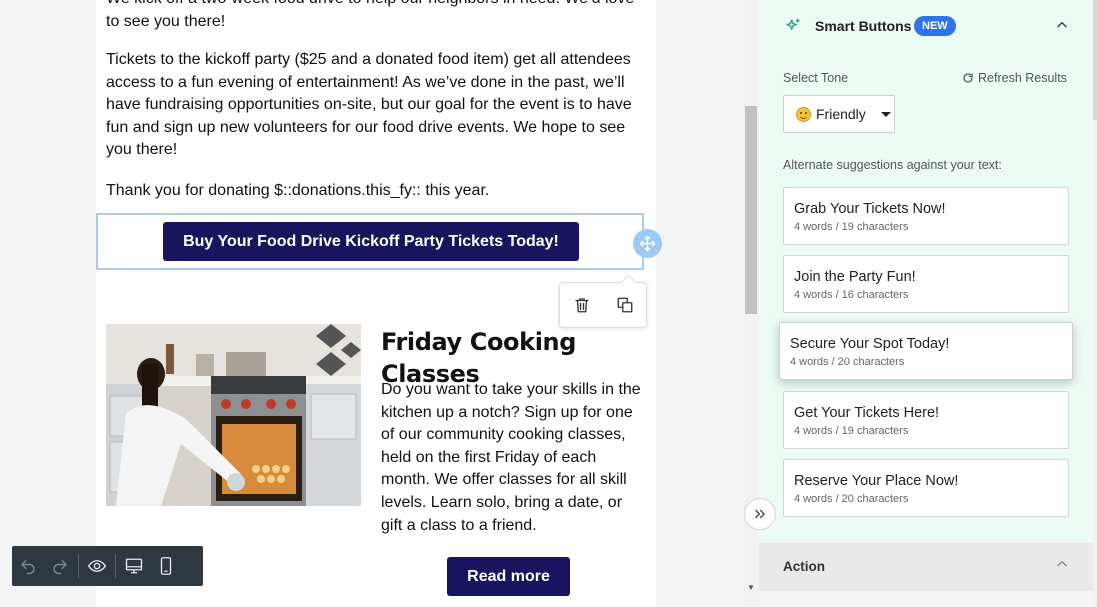 The image size is (1097, 607). I want to click on move-icon, so click(647, 243).